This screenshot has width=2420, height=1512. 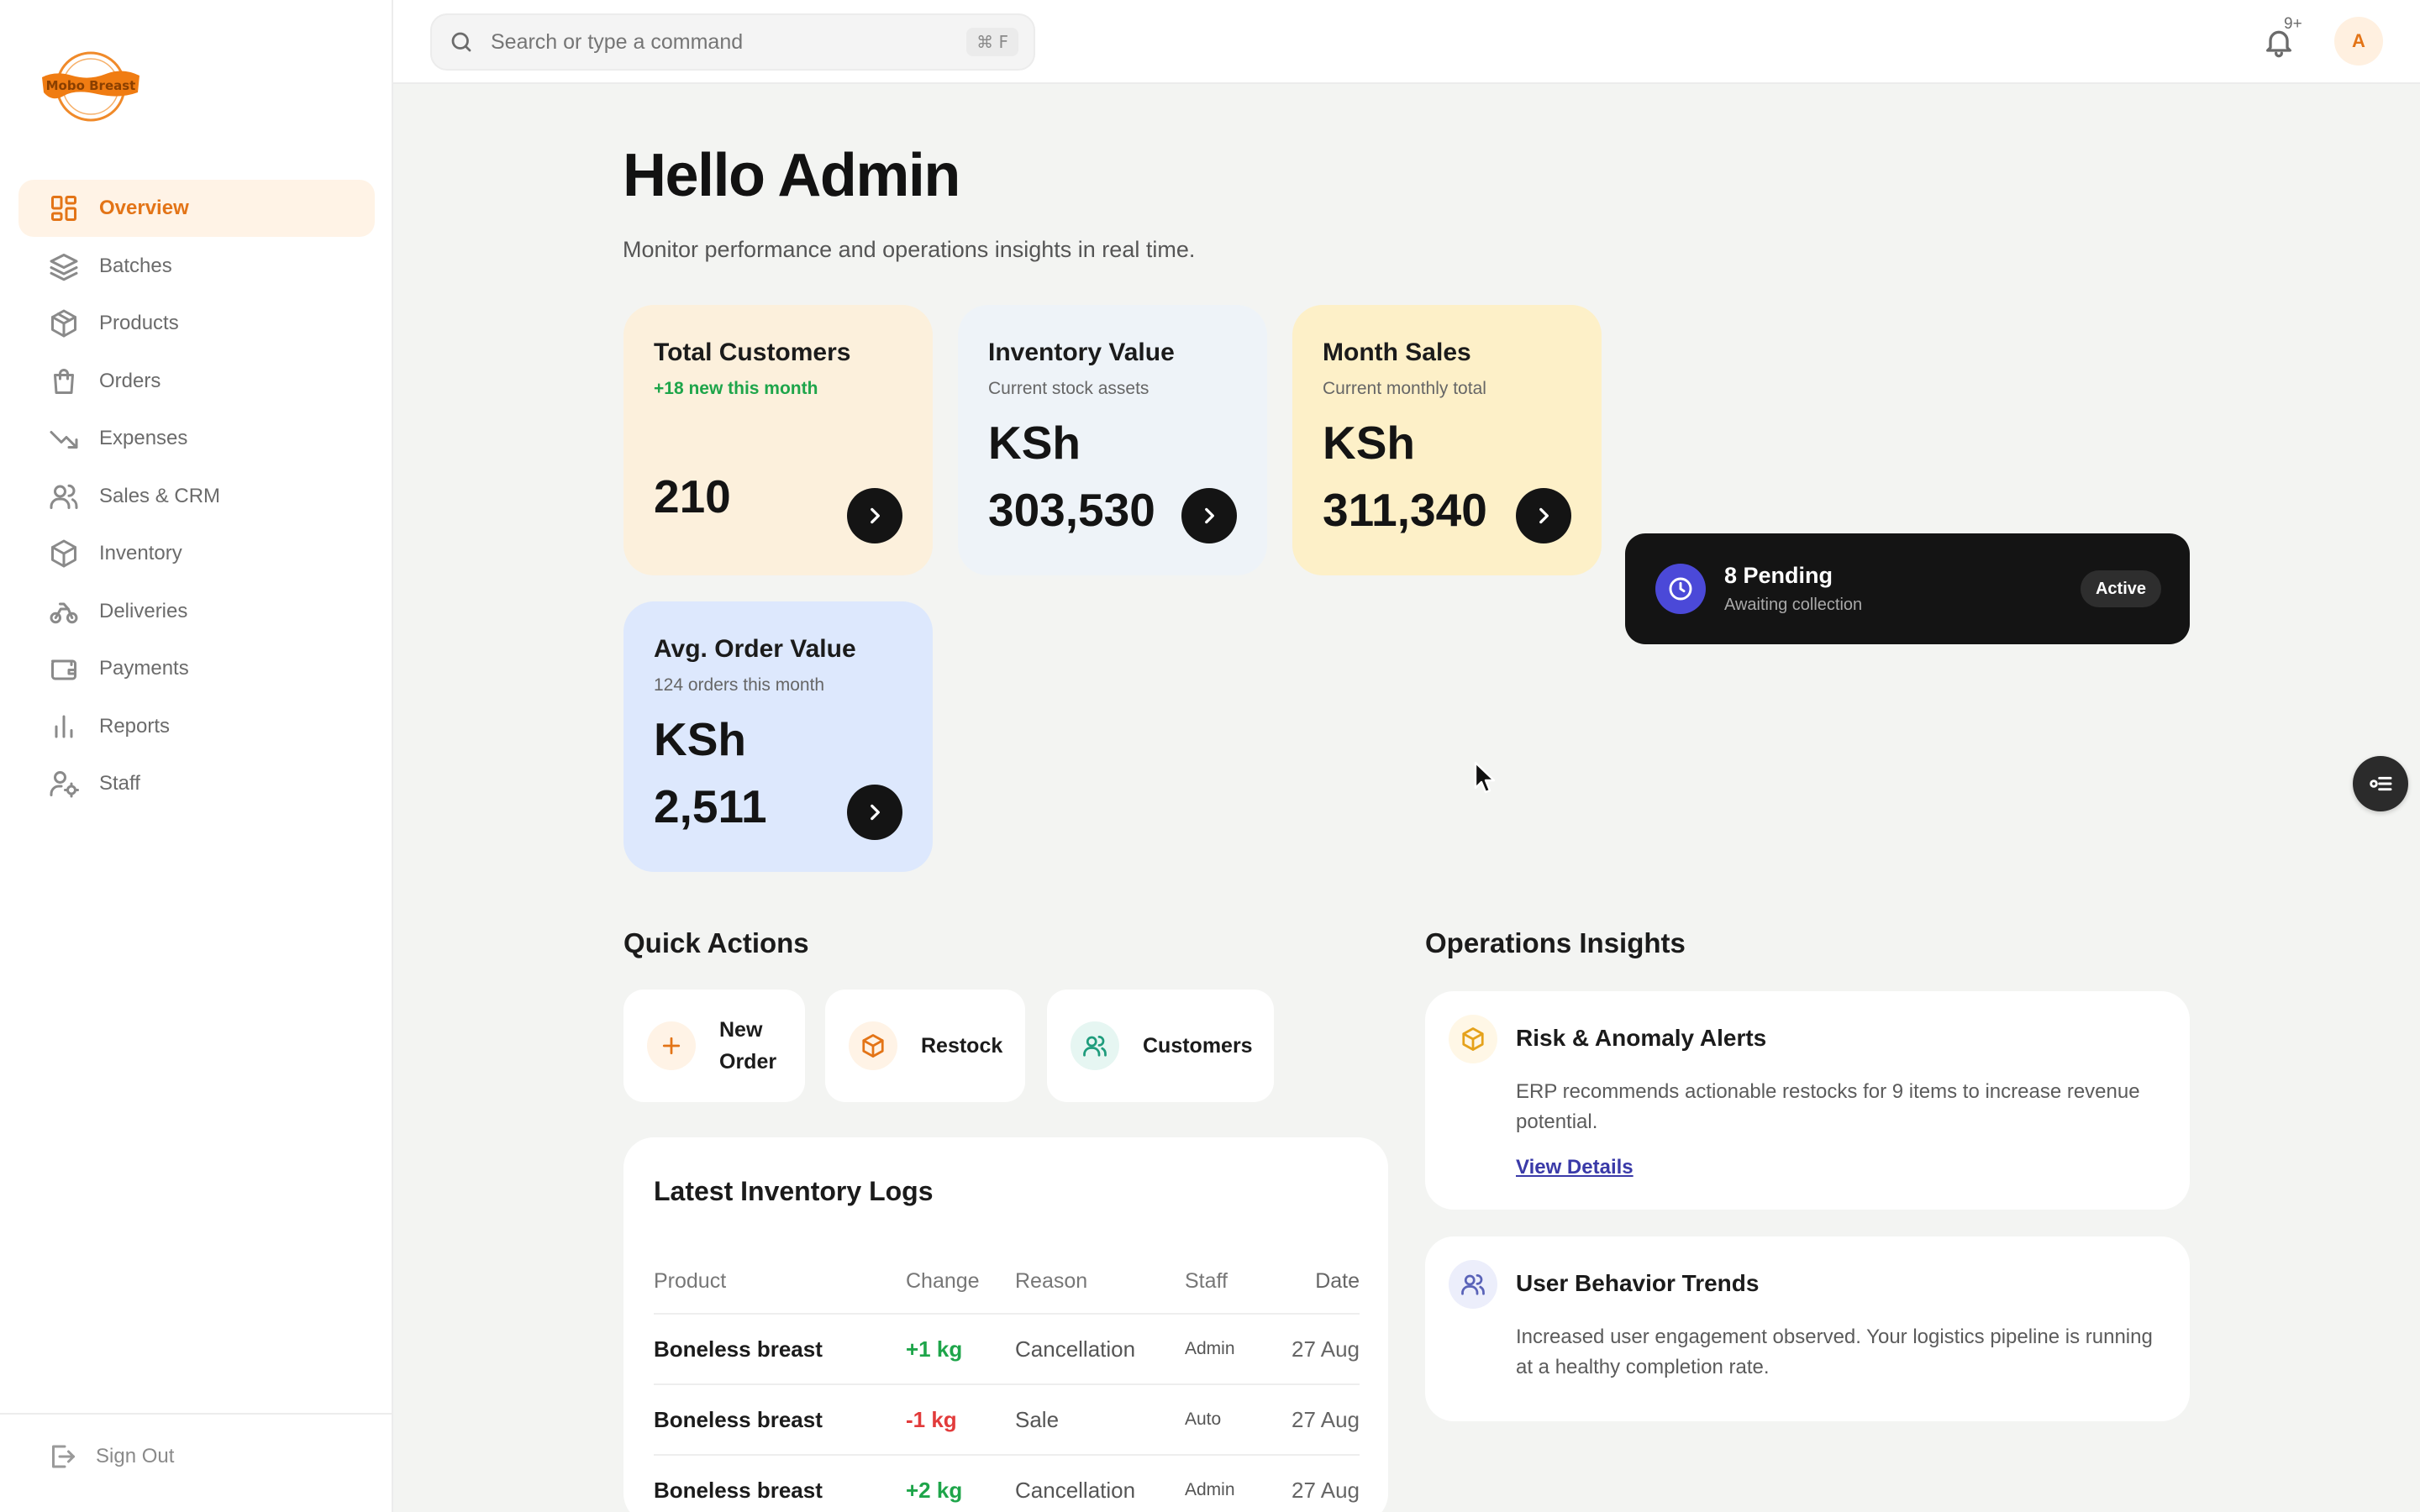 I want to click on pending-title: 8 Pending, so click(x=1779, y=575).